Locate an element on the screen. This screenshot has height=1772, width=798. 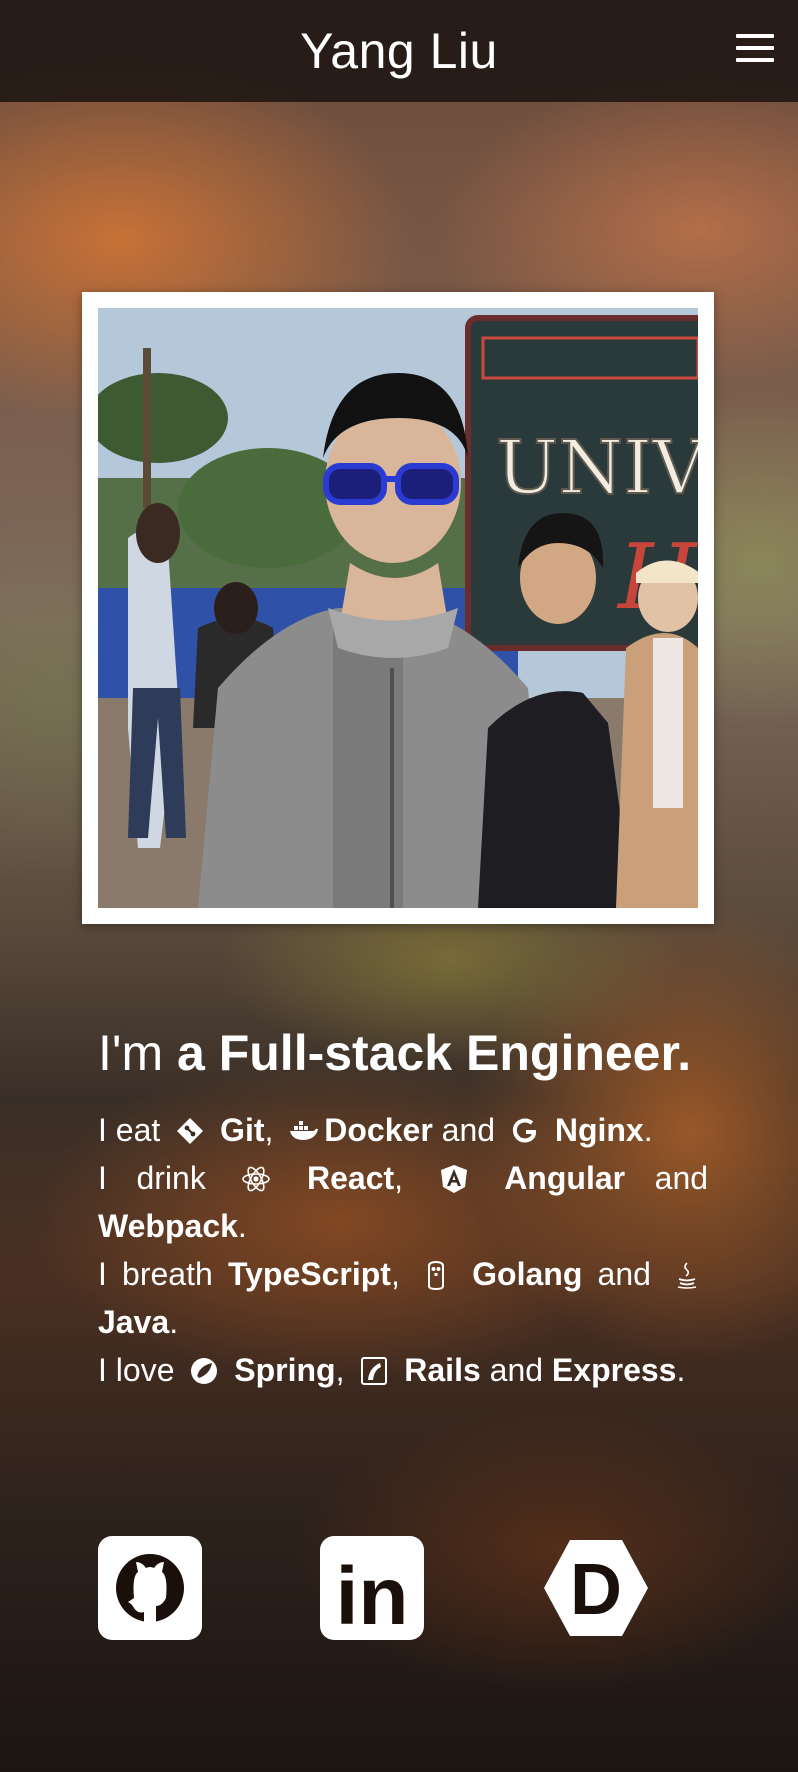
tech-name: Nginx is located at coordinates (599, 1130).